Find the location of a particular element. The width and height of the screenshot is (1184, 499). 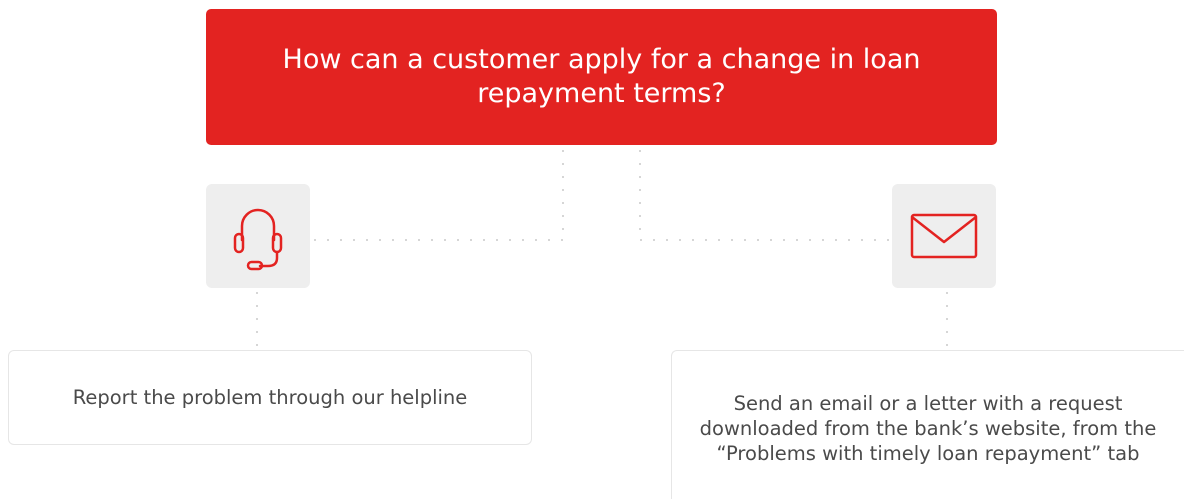

helpline-icon-tile is located at coordinates (258, 236).